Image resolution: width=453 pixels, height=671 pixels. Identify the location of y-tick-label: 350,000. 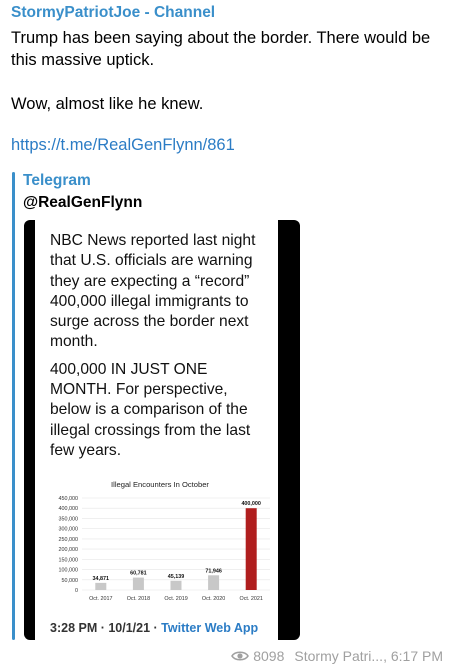
(69, 519).